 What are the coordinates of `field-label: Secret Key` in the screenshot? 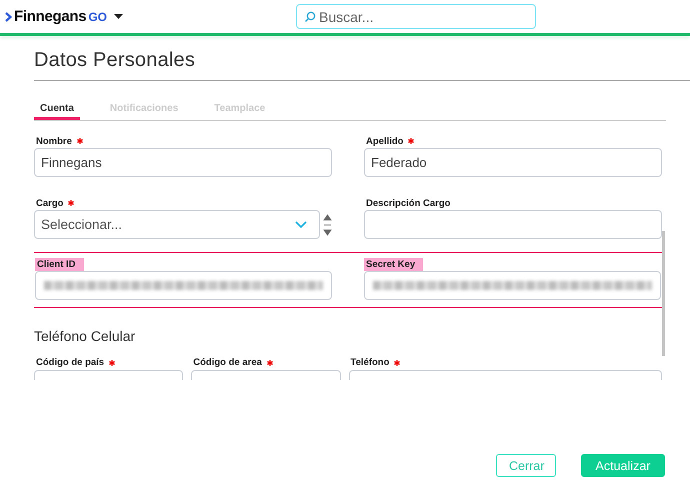 It's located at (394, 264).